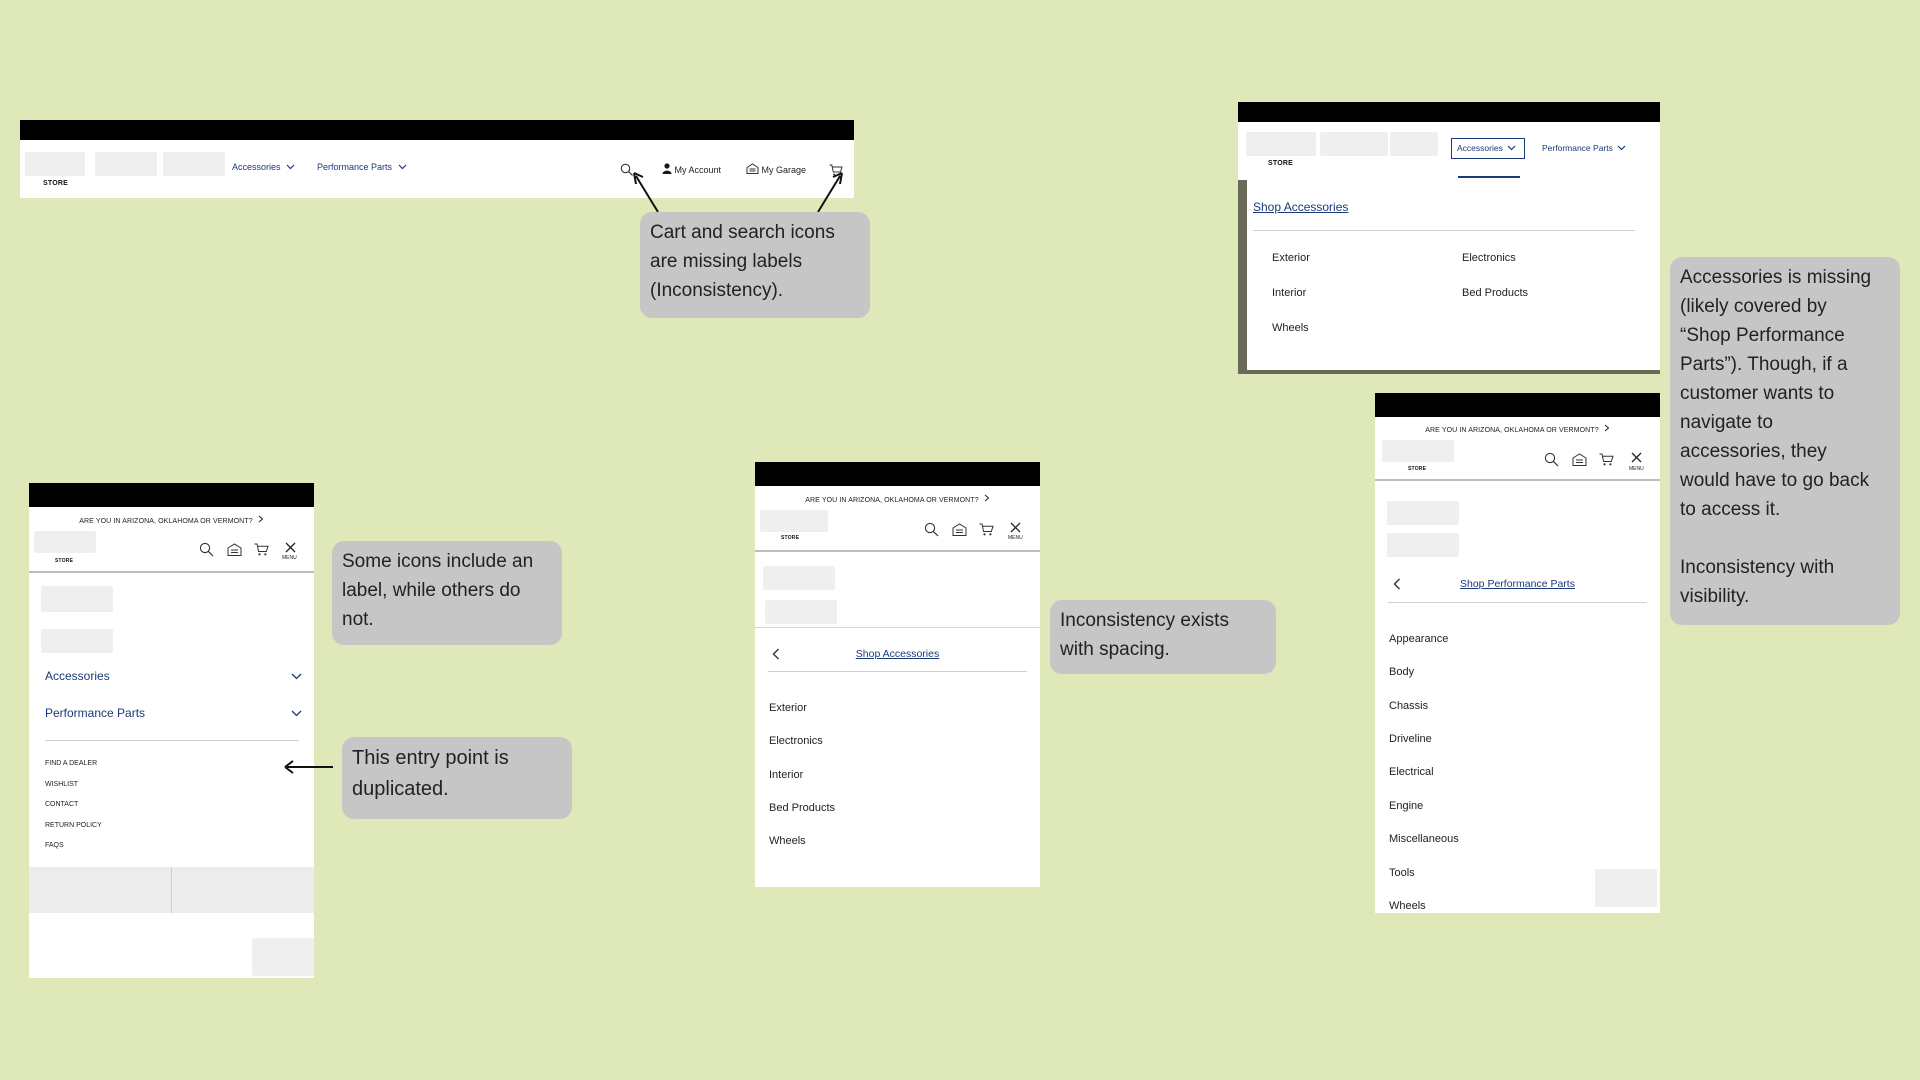 This screenshot has height=1080, width=1920. What do you see at coordinates (256, 167) in the screenshot?
I see `nav-accessories-label: Accessories` at bounding box center [256, 167].